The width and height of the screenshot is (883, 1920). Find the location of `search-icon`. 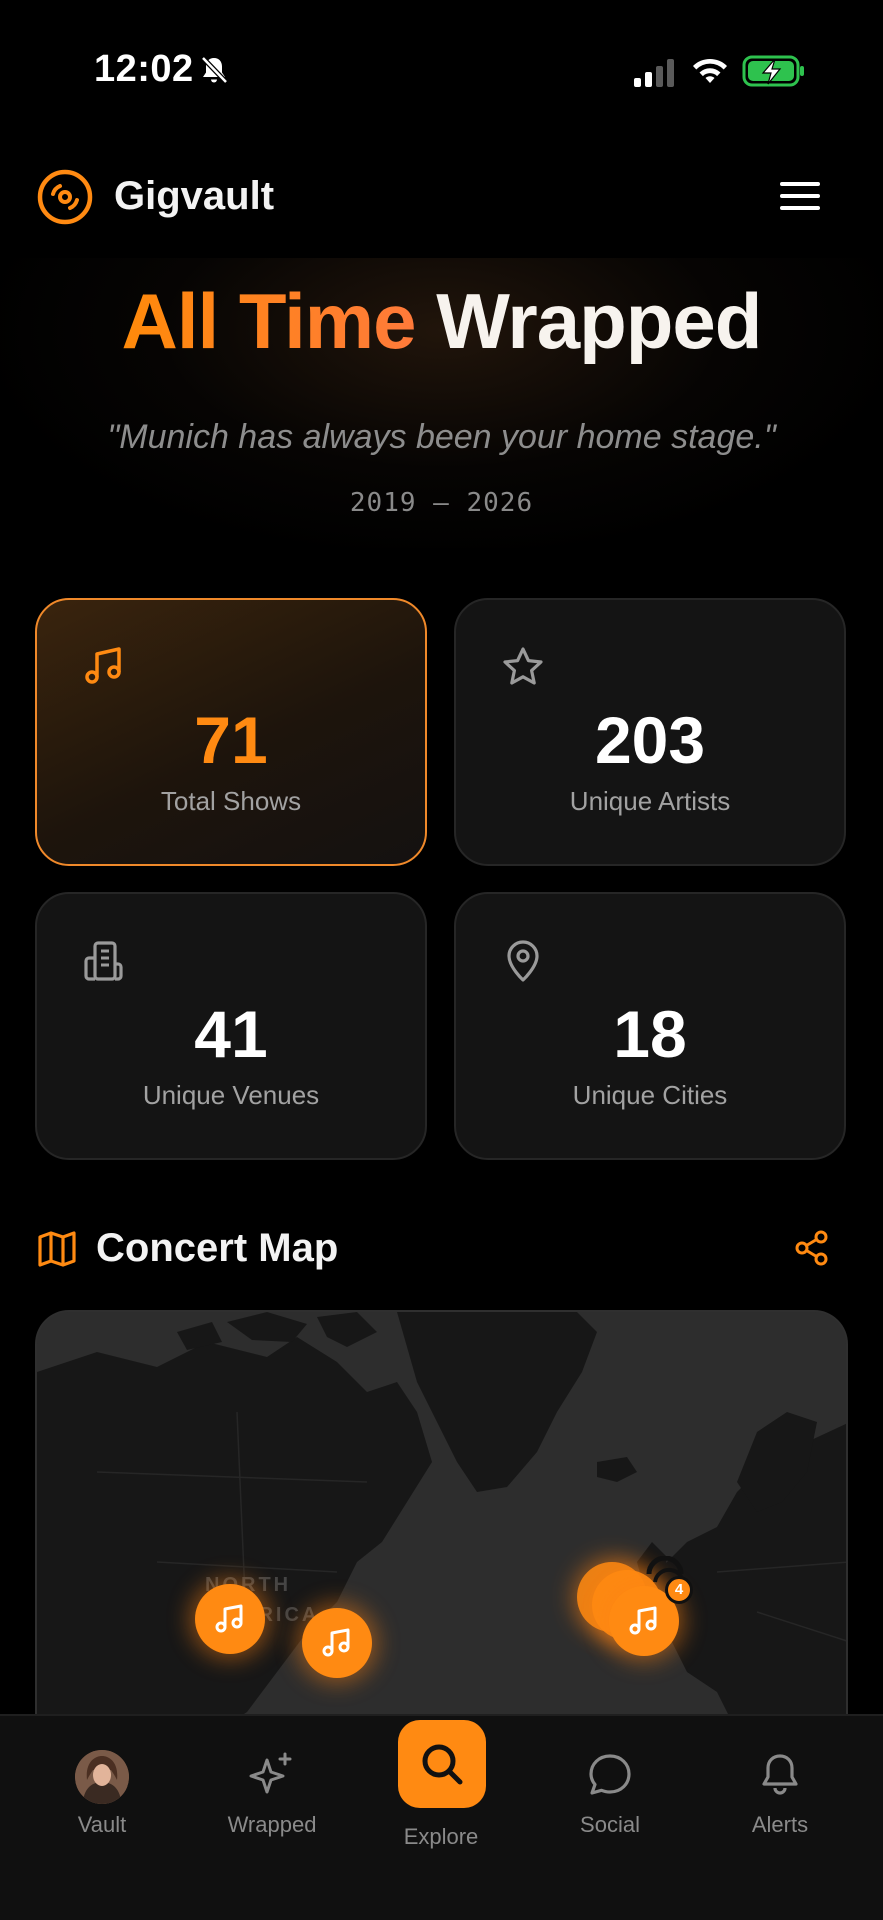

search-icon is located at coordinates (442, 1764).